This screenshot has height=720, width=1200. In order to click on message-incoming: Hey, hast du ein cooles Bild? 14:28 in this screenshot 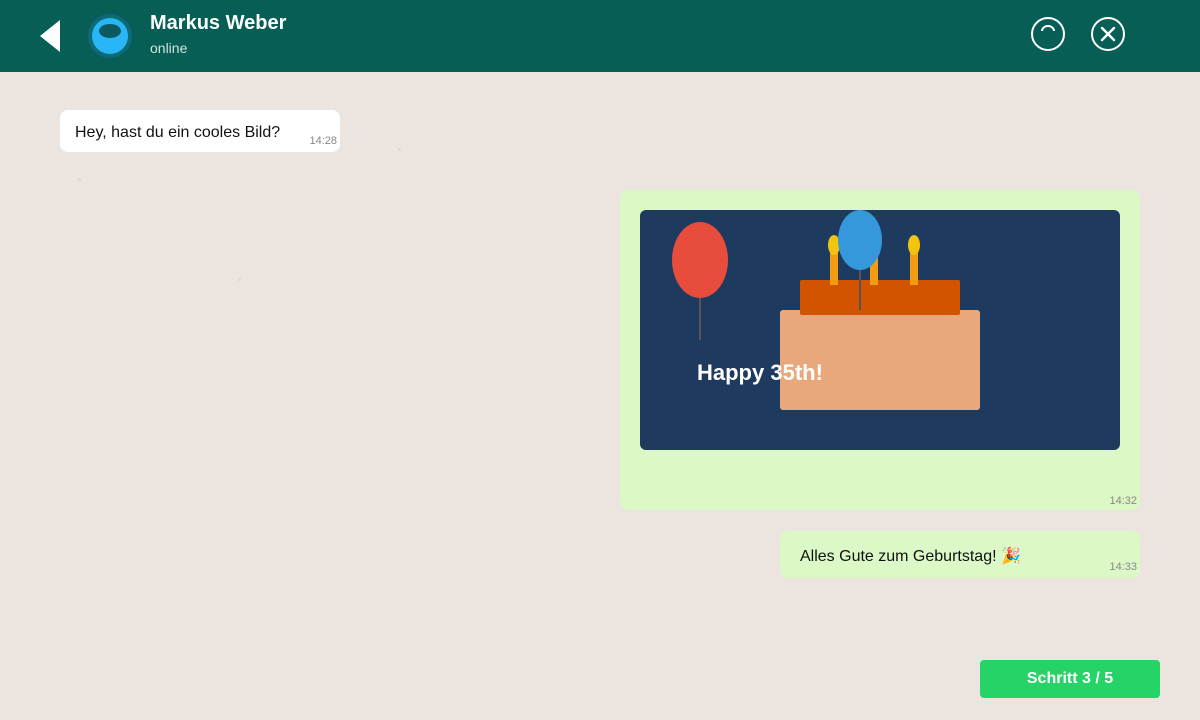, I will do `click(200, 131)`.